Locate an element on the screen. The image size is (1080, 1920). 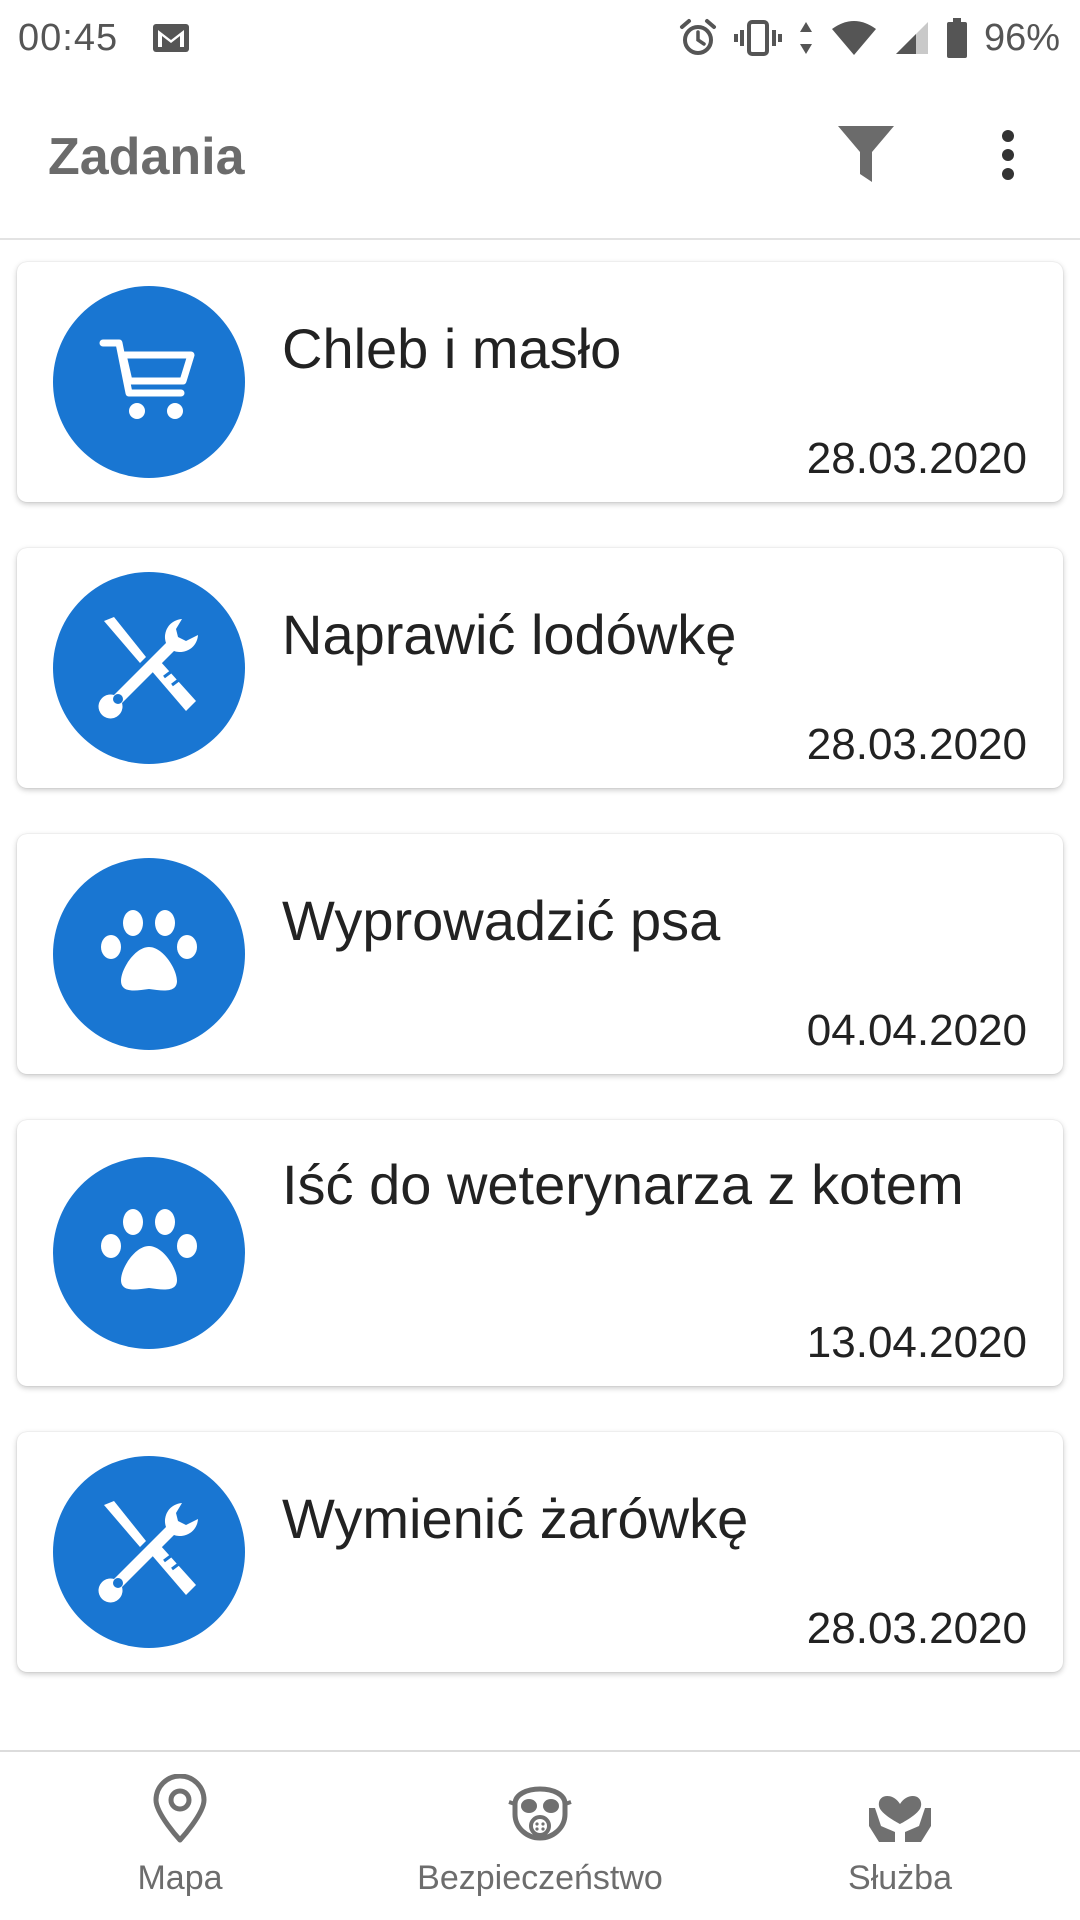
battery-icon is located at coordinates (957, 38).